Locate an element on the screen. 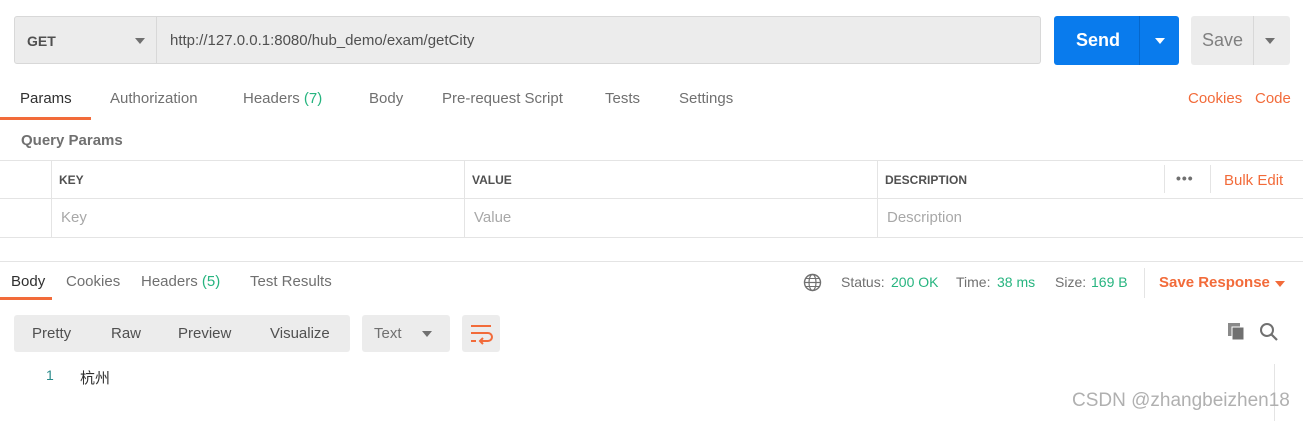 This screenshot has height=421, width=1303. tab-authorization: Authorization is located at coordinates (154, 98).